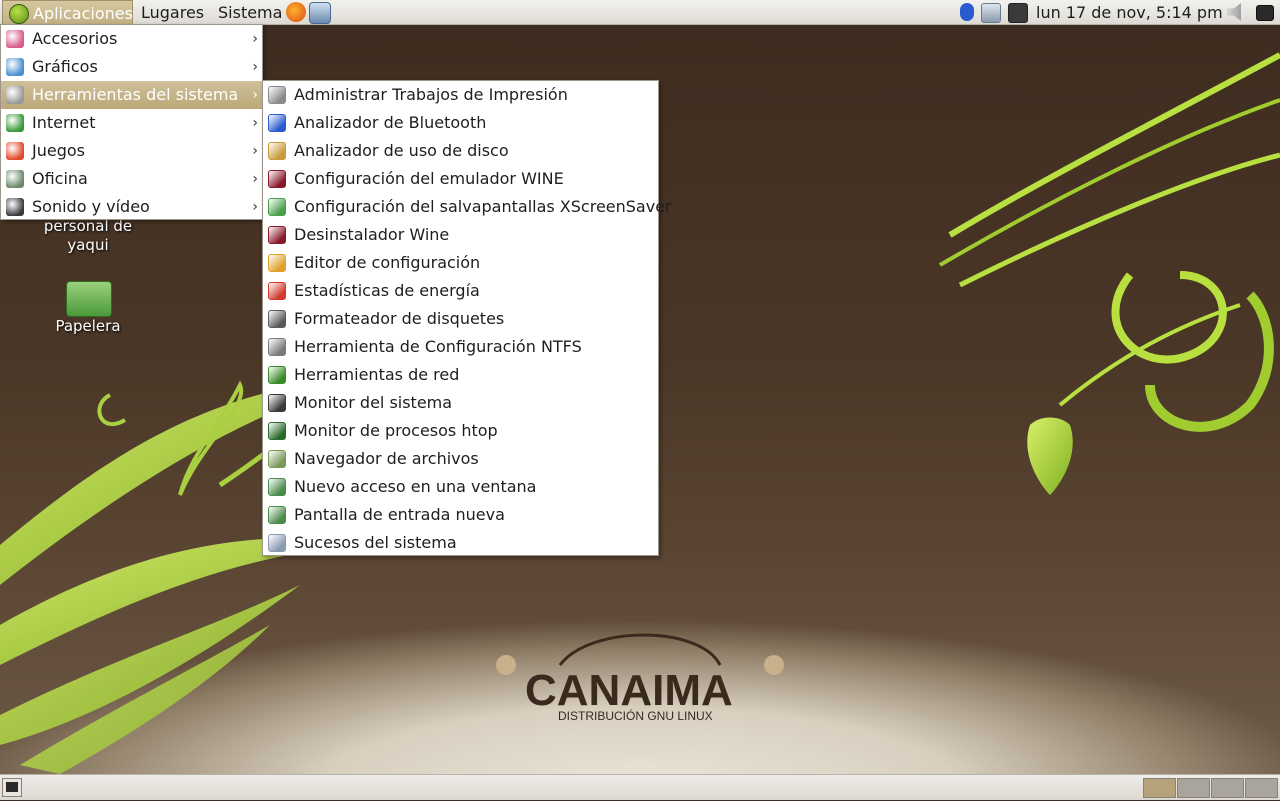 This screenshot has width=1280, height=801. Describe the element at coordinates (15, 151) in the screenshot. I see `games-icon` at that location.